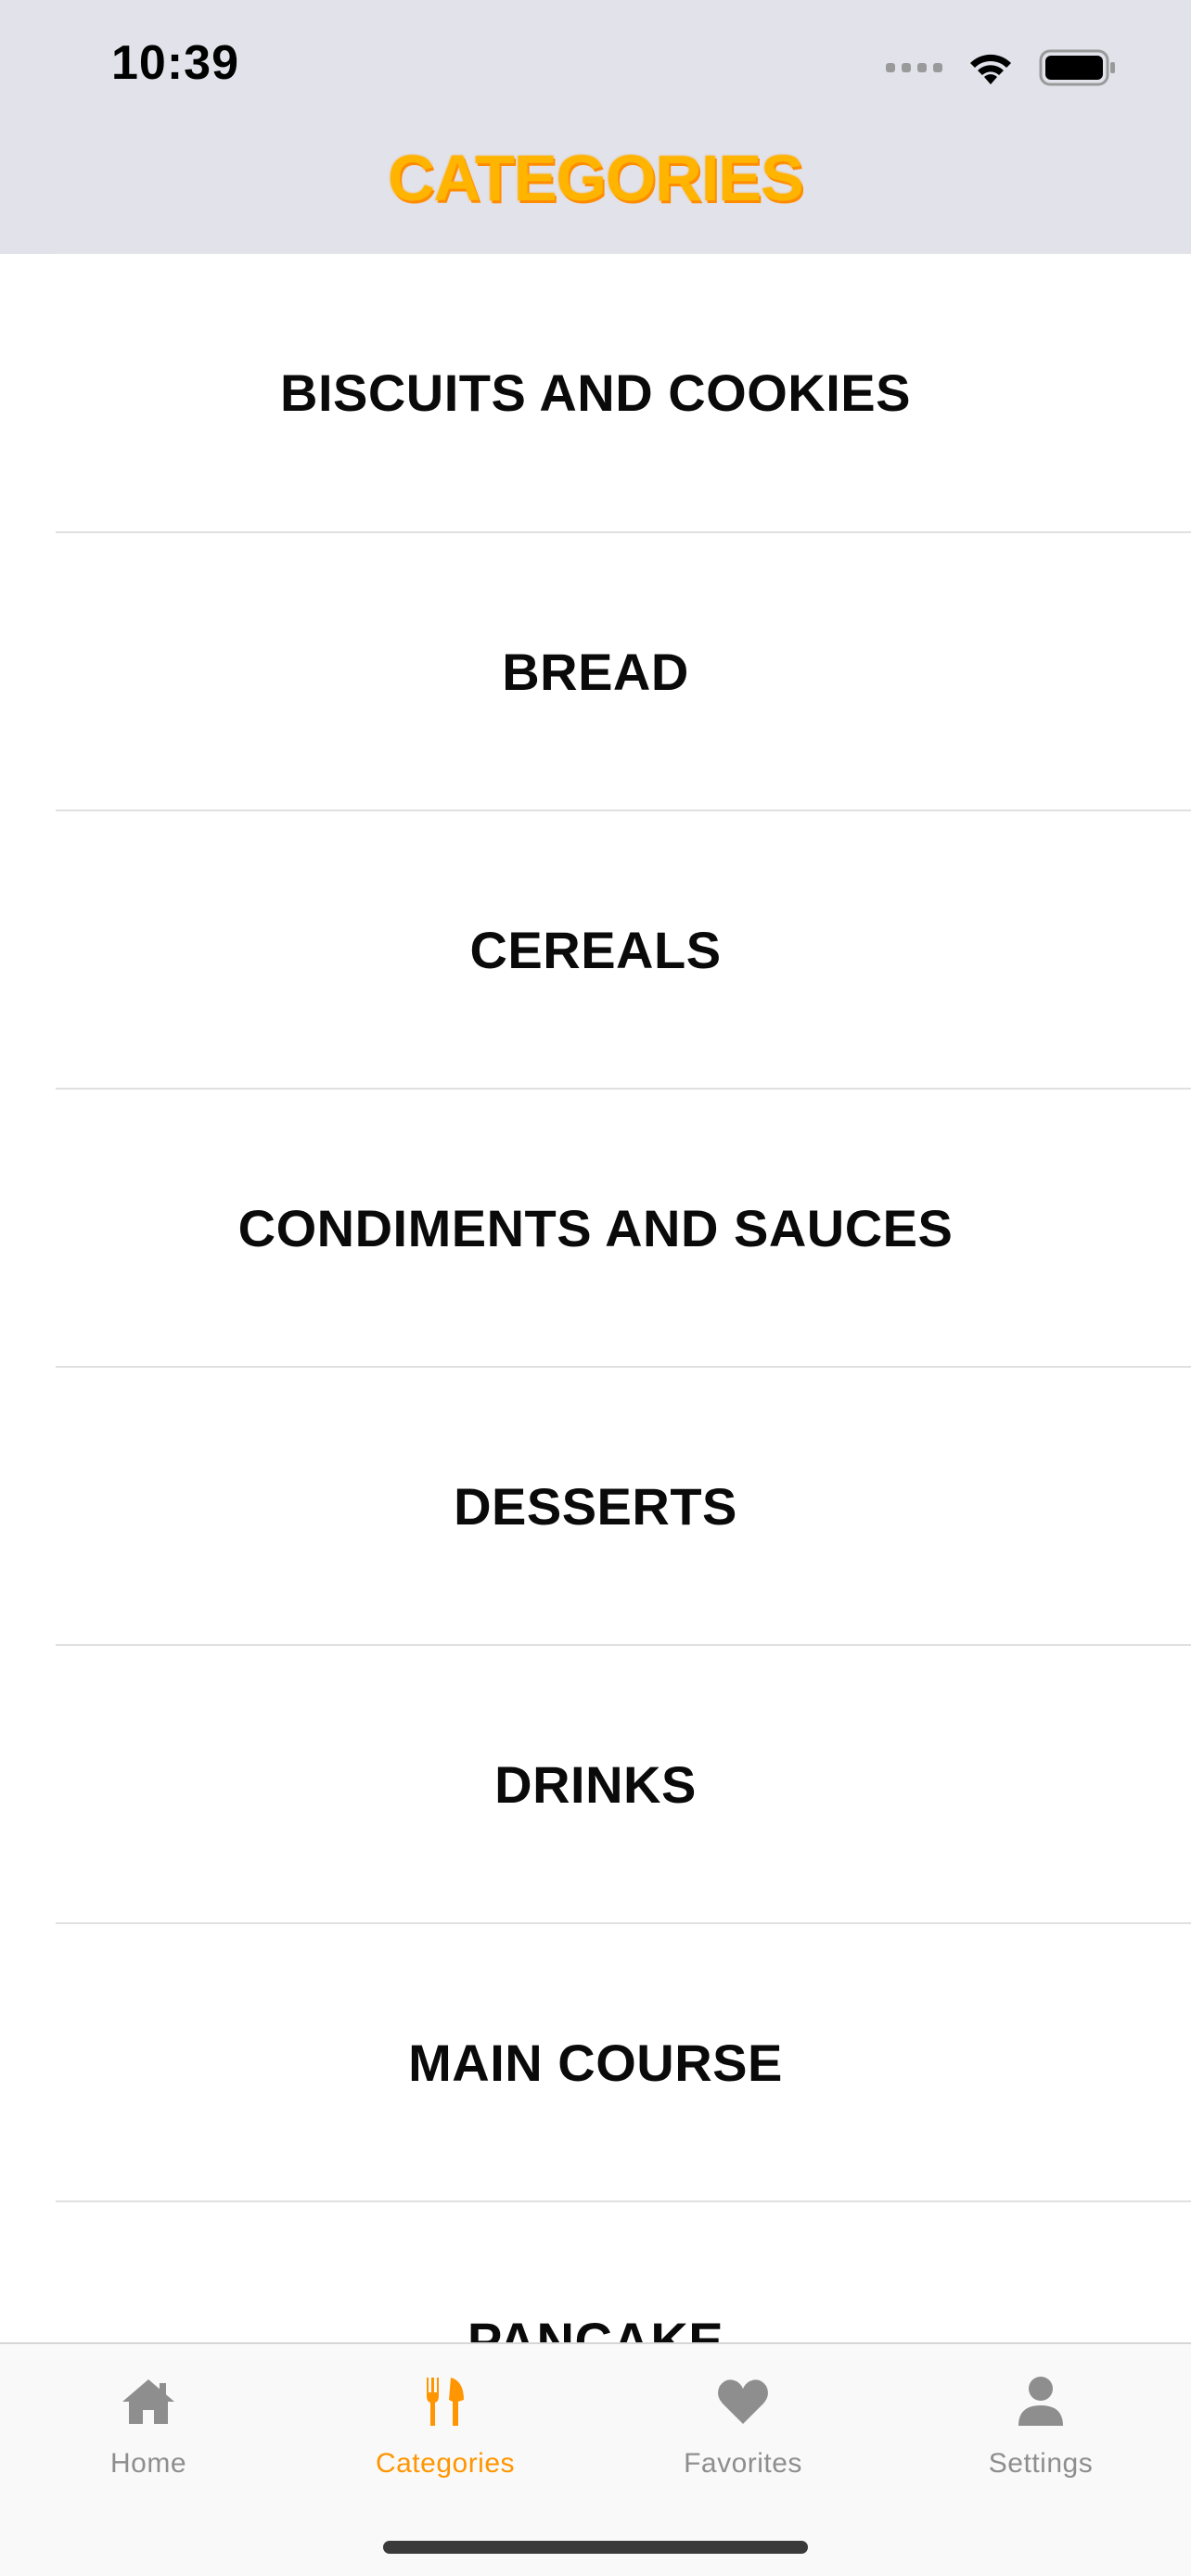  Describe the element at coordinates (595, 1227) in the screenshot. I see `category-label: CONDIMENTS AND SAUCES` at that location.